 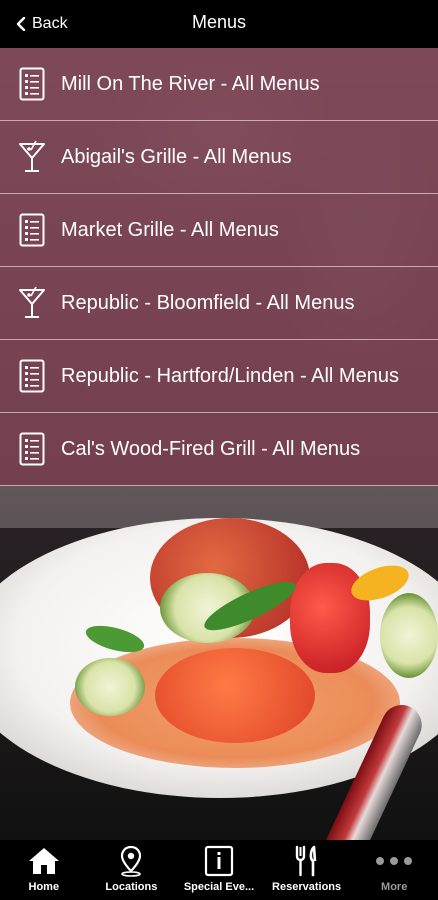 What do you see at coordinates (230, 375) in the screenshot?
I see `menu-item-label: Republic - Hartford/Linden - All Menus` at bounding box center [230, 375].